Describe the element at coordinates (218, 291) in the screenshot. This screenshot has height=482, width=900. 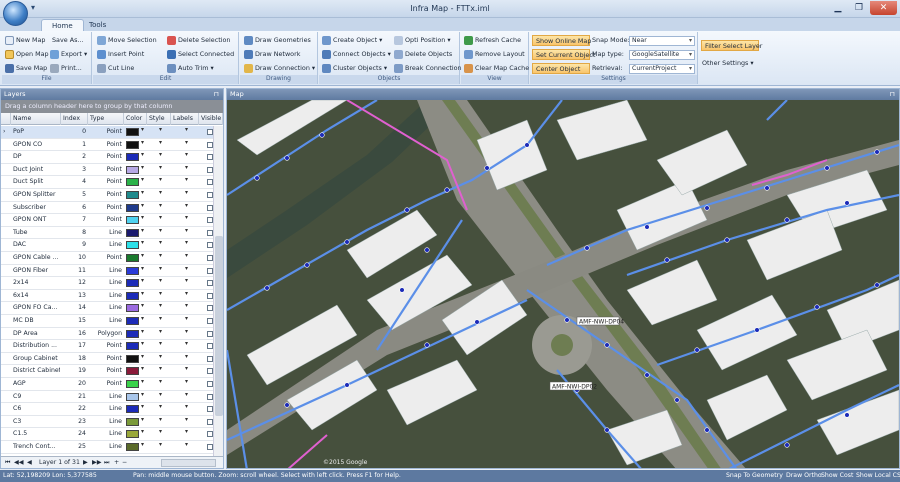
I see `layers-vertical-scrollbar` at that location.